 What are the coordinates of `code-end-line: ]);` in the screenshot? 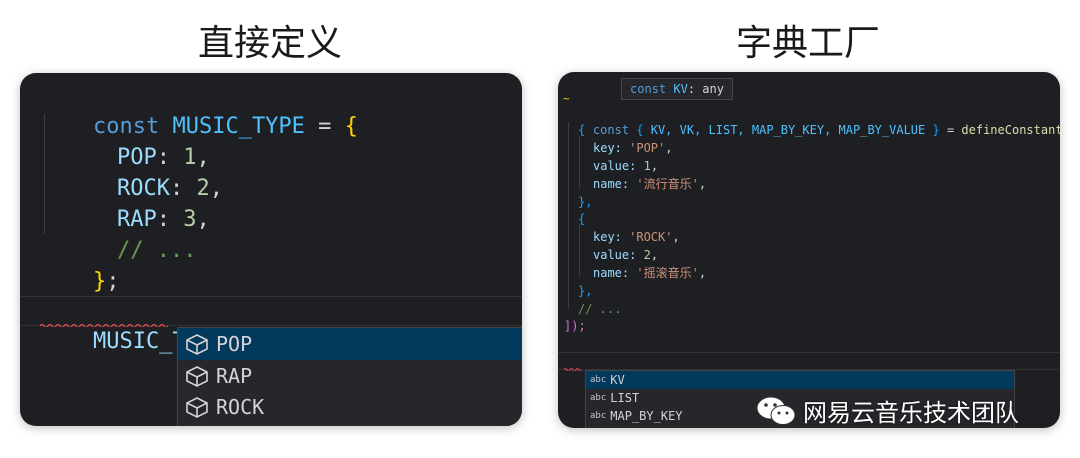 It's located at (575, 326).